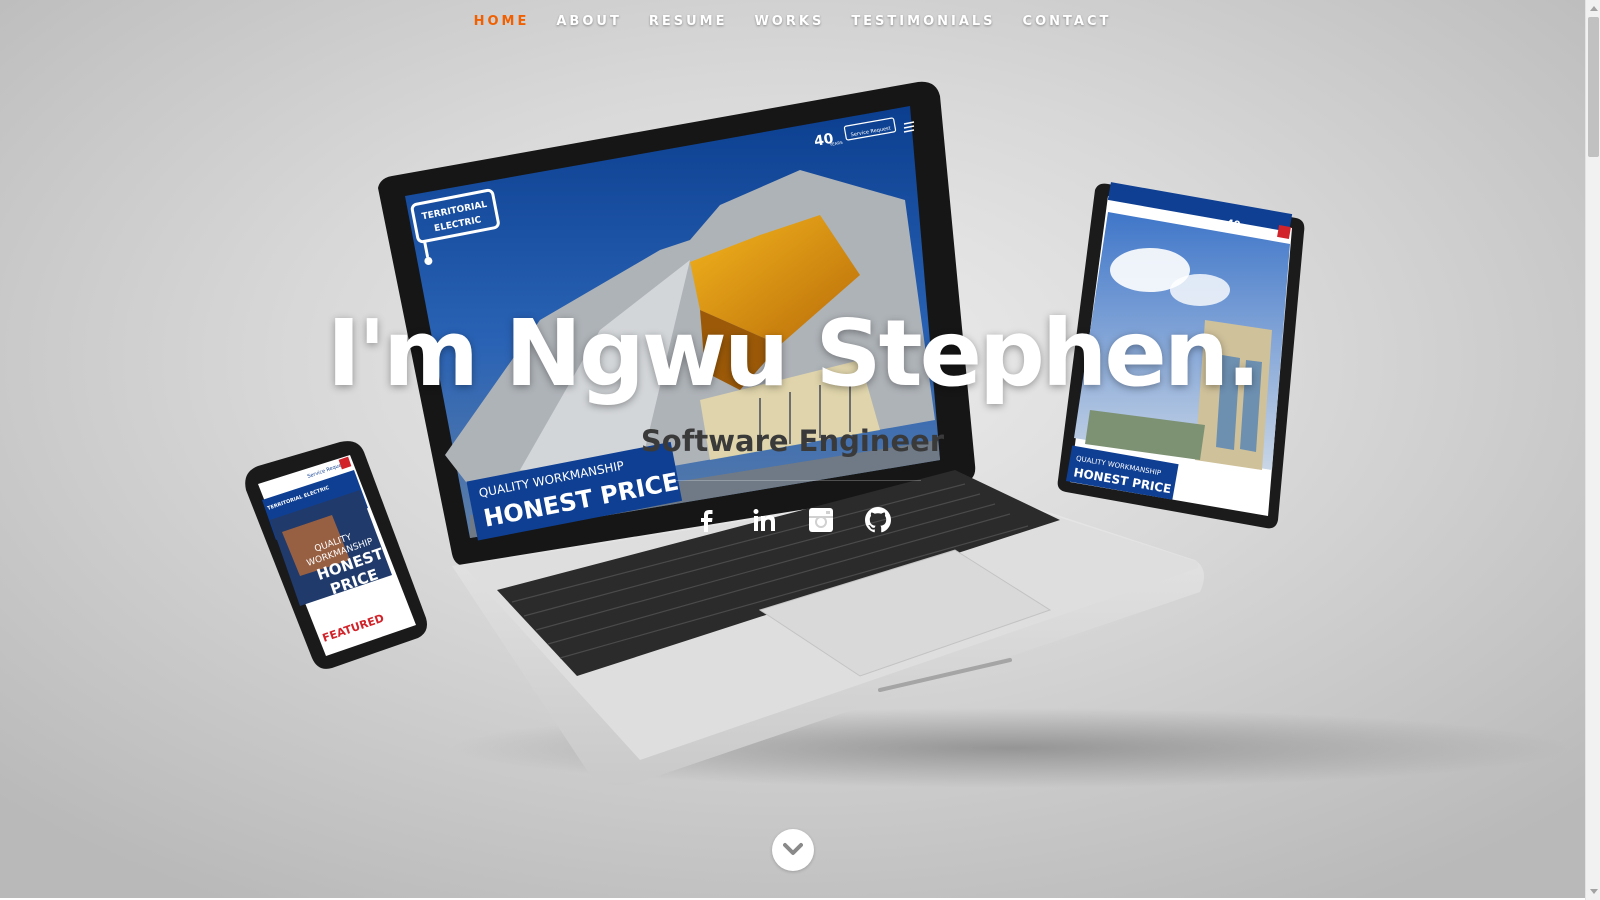 The image size is (1600, 900). I want to click on facebook-icon, so click(707, 520).